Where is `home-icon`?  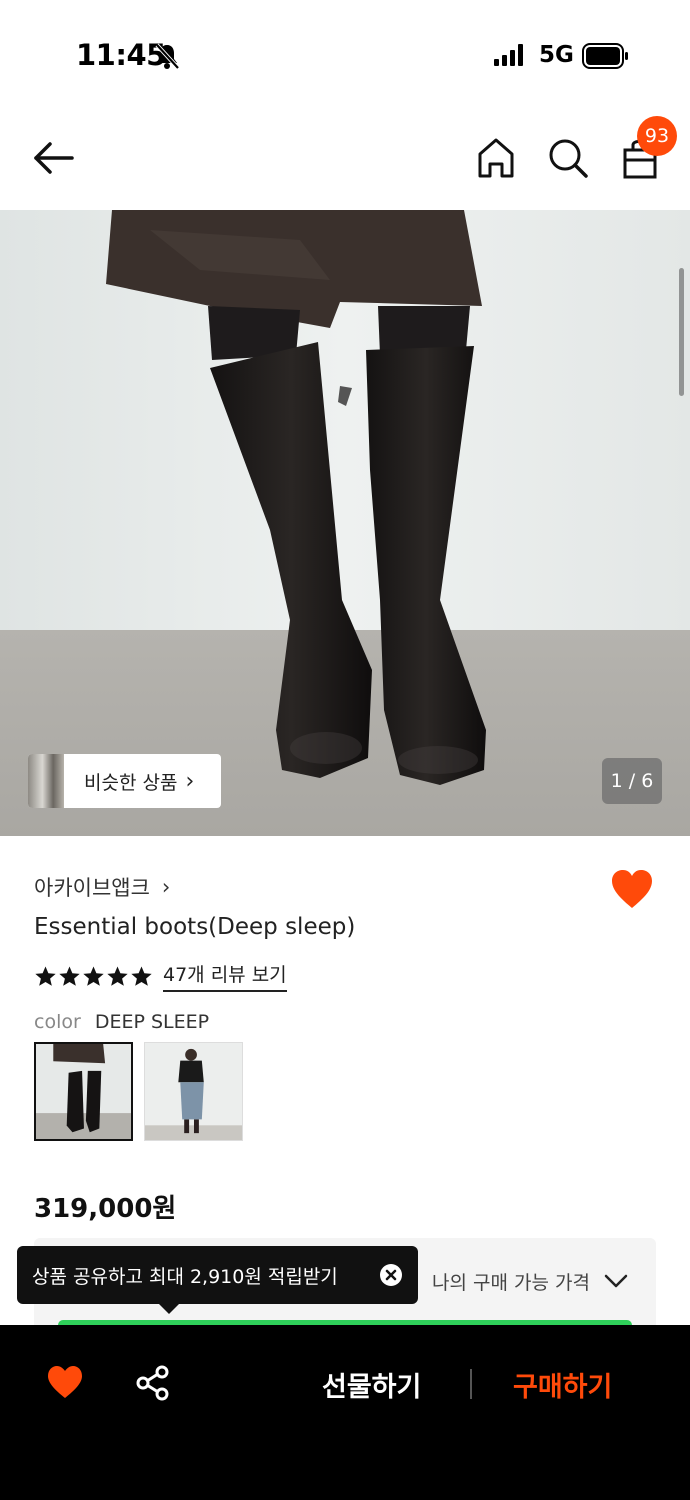
home-icon is located at coordinates (496, 158).